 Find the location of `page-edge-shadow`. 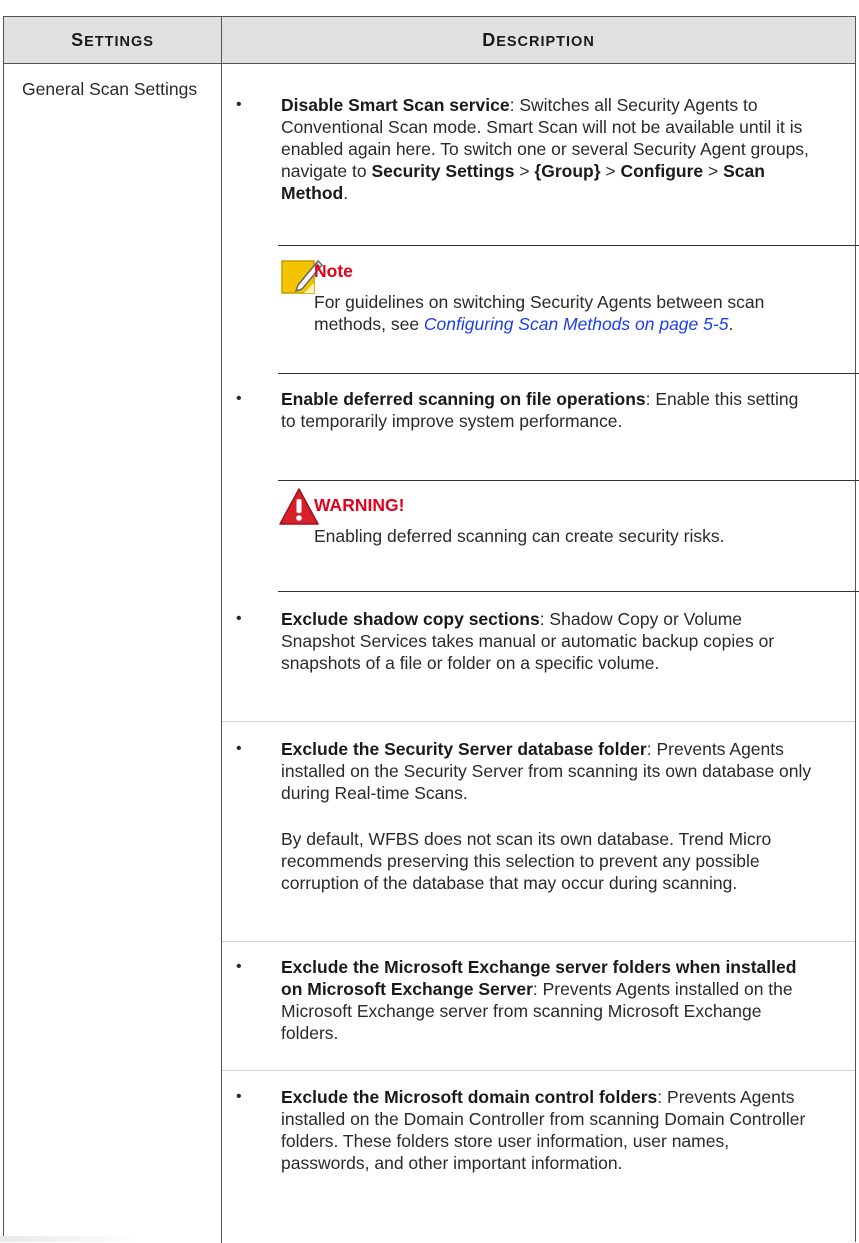

page-edge-shadow is located at coordinates (70, 1239).